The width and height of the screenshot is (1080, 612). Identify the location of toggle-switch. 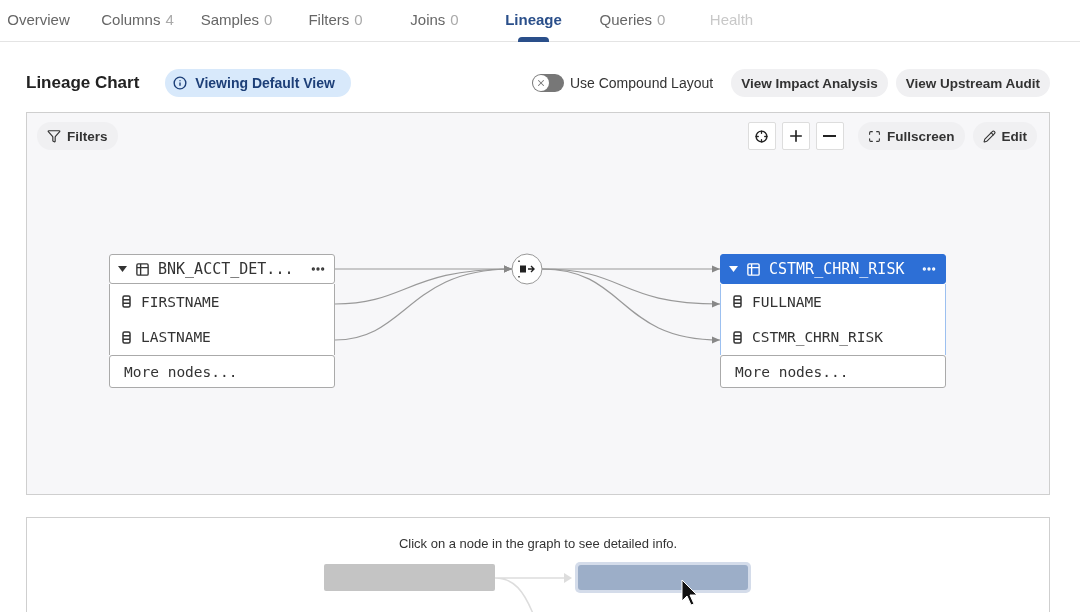
(547, 83).